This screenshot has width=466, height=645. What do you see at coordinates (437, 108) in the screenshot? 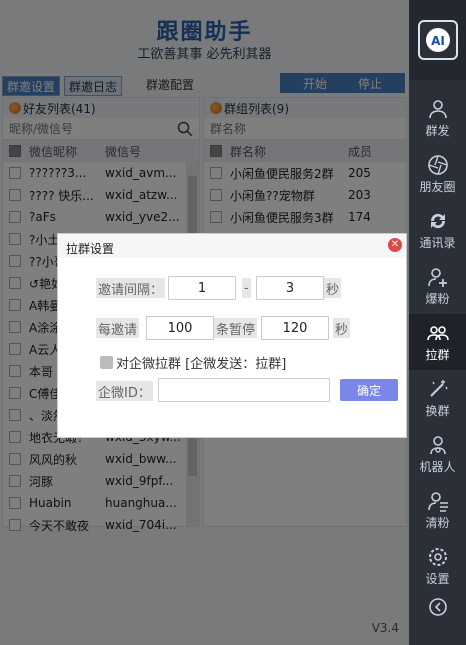
I see `group-send-icon` at bounding box center [437, 108].